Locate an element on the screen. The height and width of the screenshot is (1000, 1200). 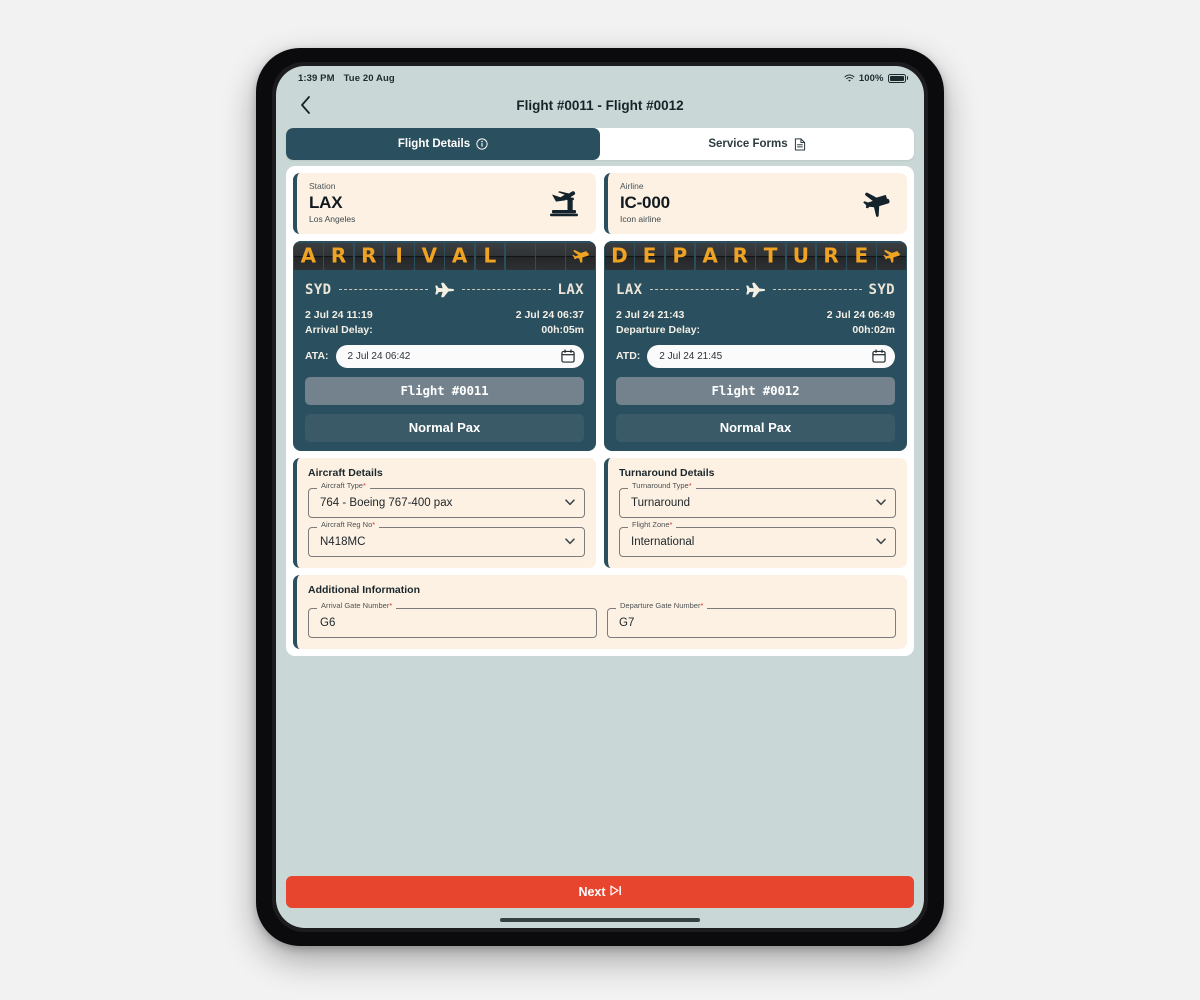
aircraft-reg-no-value: N418MC is located at coordinates (343, 541).